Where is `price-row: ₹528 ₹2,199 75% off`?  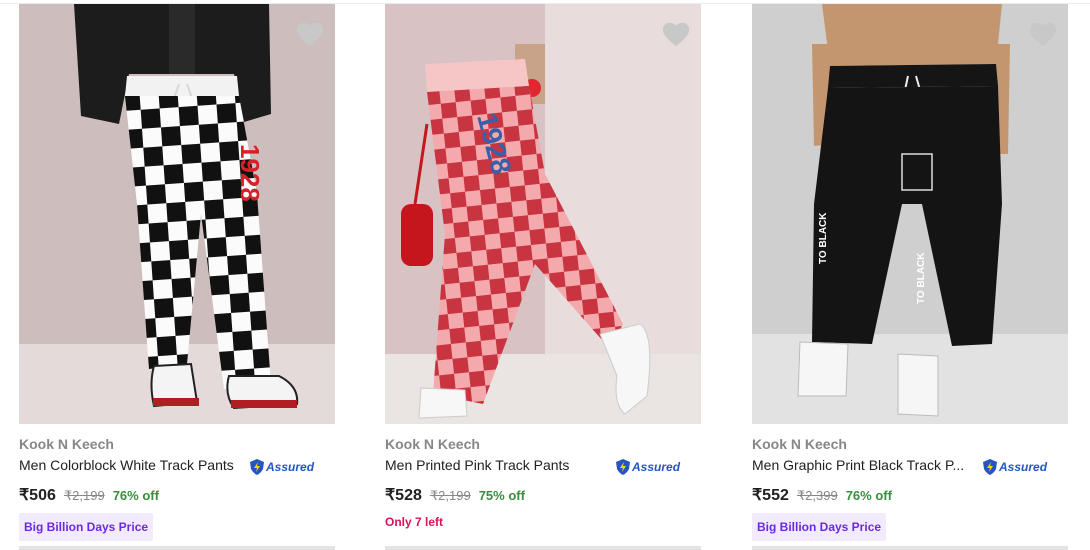 price-row: ₹528 ₹2,199 75% off is located at coordinates (455, 495).